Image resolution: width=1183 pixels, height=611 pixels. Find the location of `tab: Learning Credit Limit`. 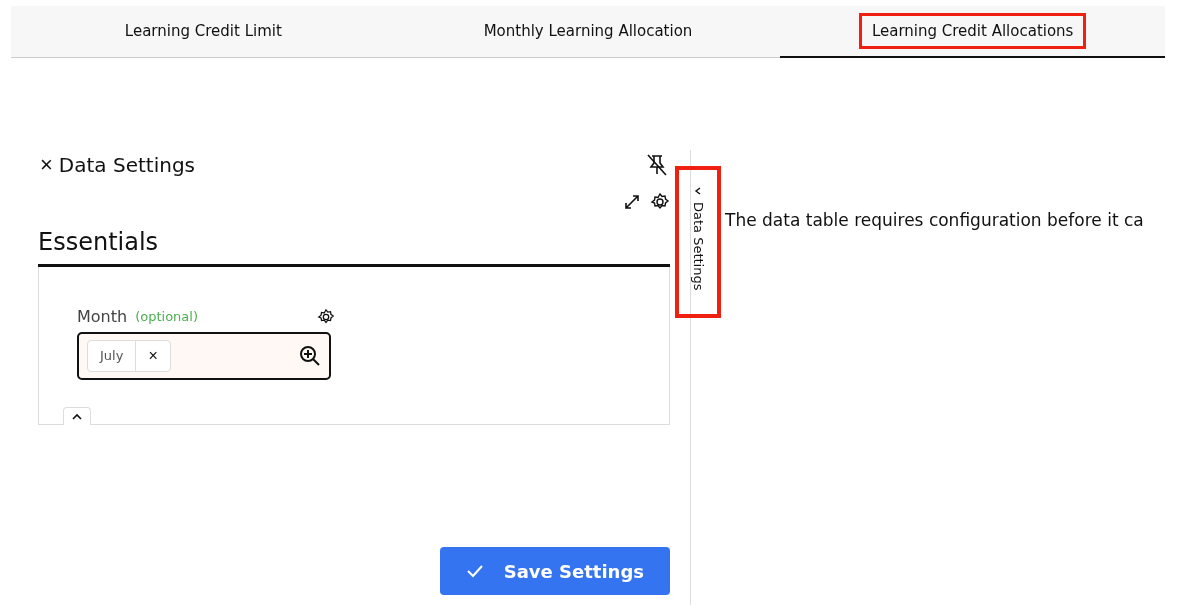

tab: Learning Credit Limit is located at coordinates (203, 32).